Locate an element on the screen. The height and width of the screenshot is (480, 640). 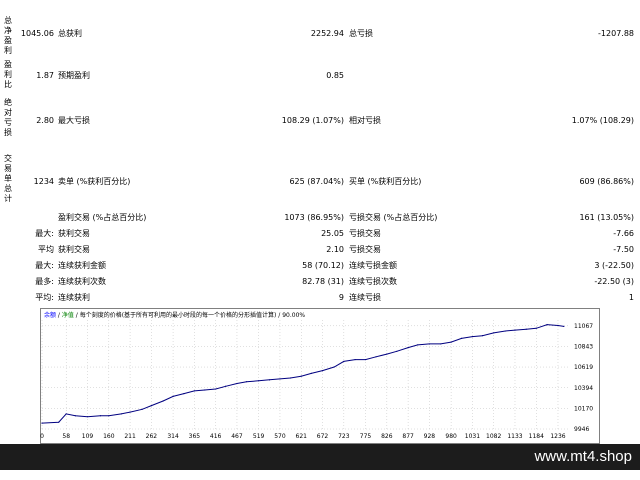
watermark-text: www.mt4.shop is located at coordinates (583, 456).